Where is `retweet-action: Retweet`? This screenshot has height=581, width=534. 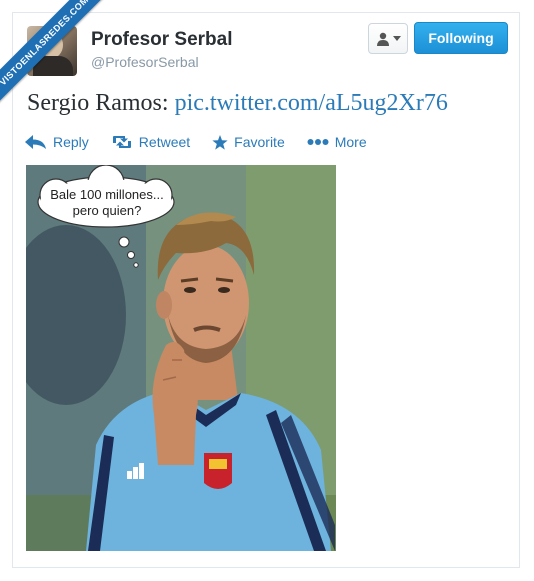
retweet-action: Retweet is located at coordinates (150, 142).